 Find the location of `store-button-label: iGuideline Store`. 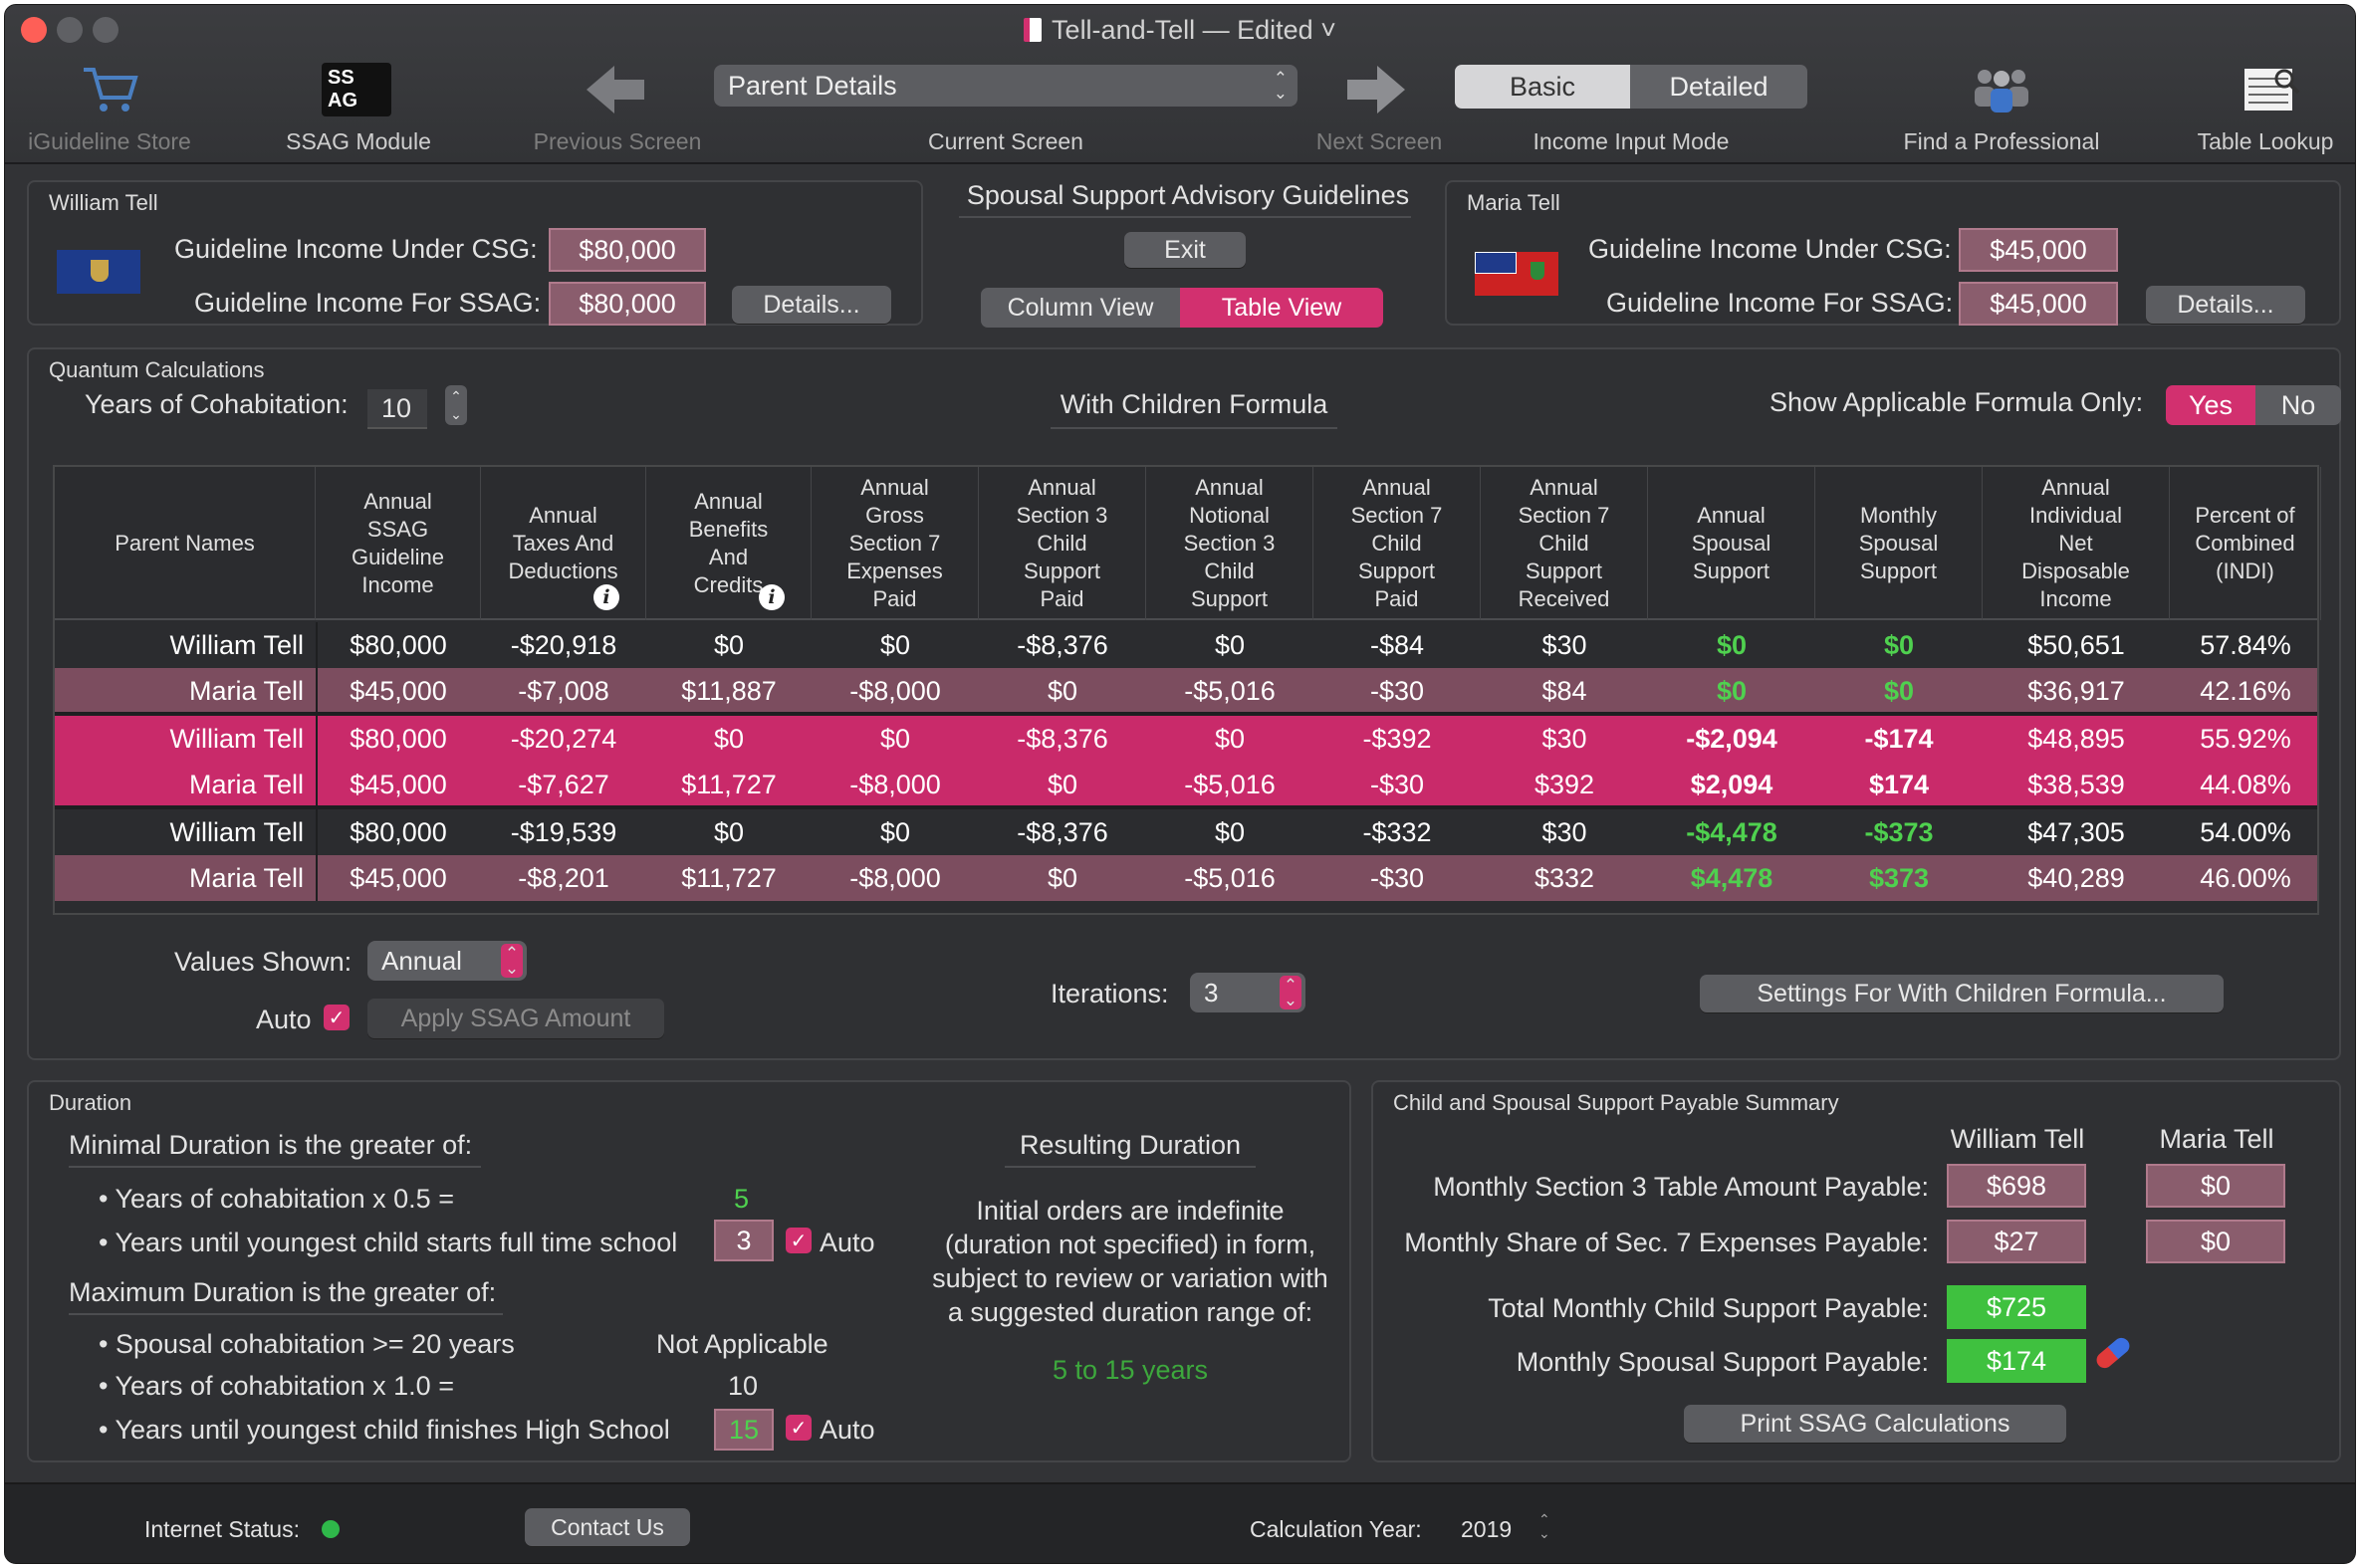

store-button-label: iGuideline Store is located at coordinates (110, 141).